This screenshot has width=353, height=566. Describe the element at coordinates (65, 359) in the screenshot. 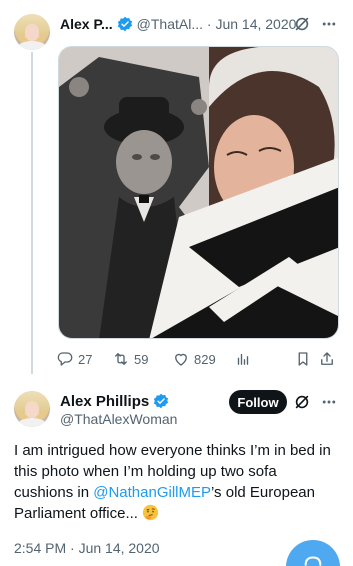

I see `reply-icon` at that location.